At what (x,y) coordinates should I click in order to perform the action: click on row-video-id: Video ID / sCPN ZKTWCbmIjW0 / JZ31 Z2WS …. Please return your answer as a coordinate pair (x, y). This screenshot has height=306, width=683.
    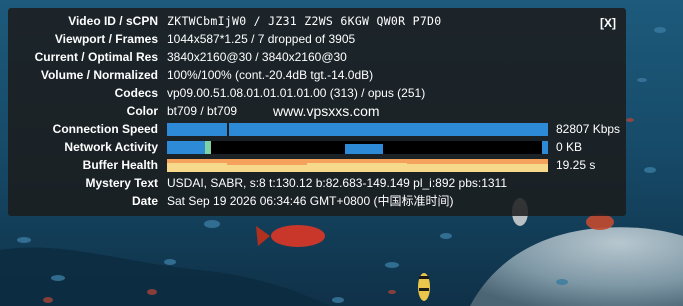
    Looking at the image, I should click on (317, 21).